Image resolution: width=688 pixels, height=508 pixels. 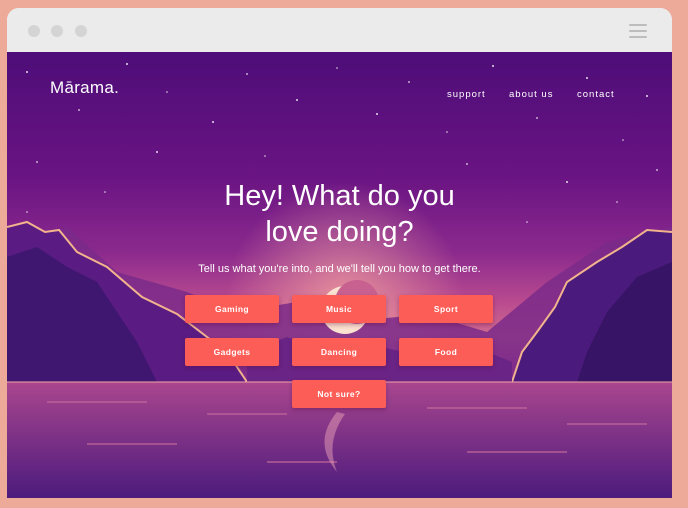 What do you see at coordinates (638, 31) in the screenshot?
I see `hamburger-menu-icon` at bounding box center [638, 31].